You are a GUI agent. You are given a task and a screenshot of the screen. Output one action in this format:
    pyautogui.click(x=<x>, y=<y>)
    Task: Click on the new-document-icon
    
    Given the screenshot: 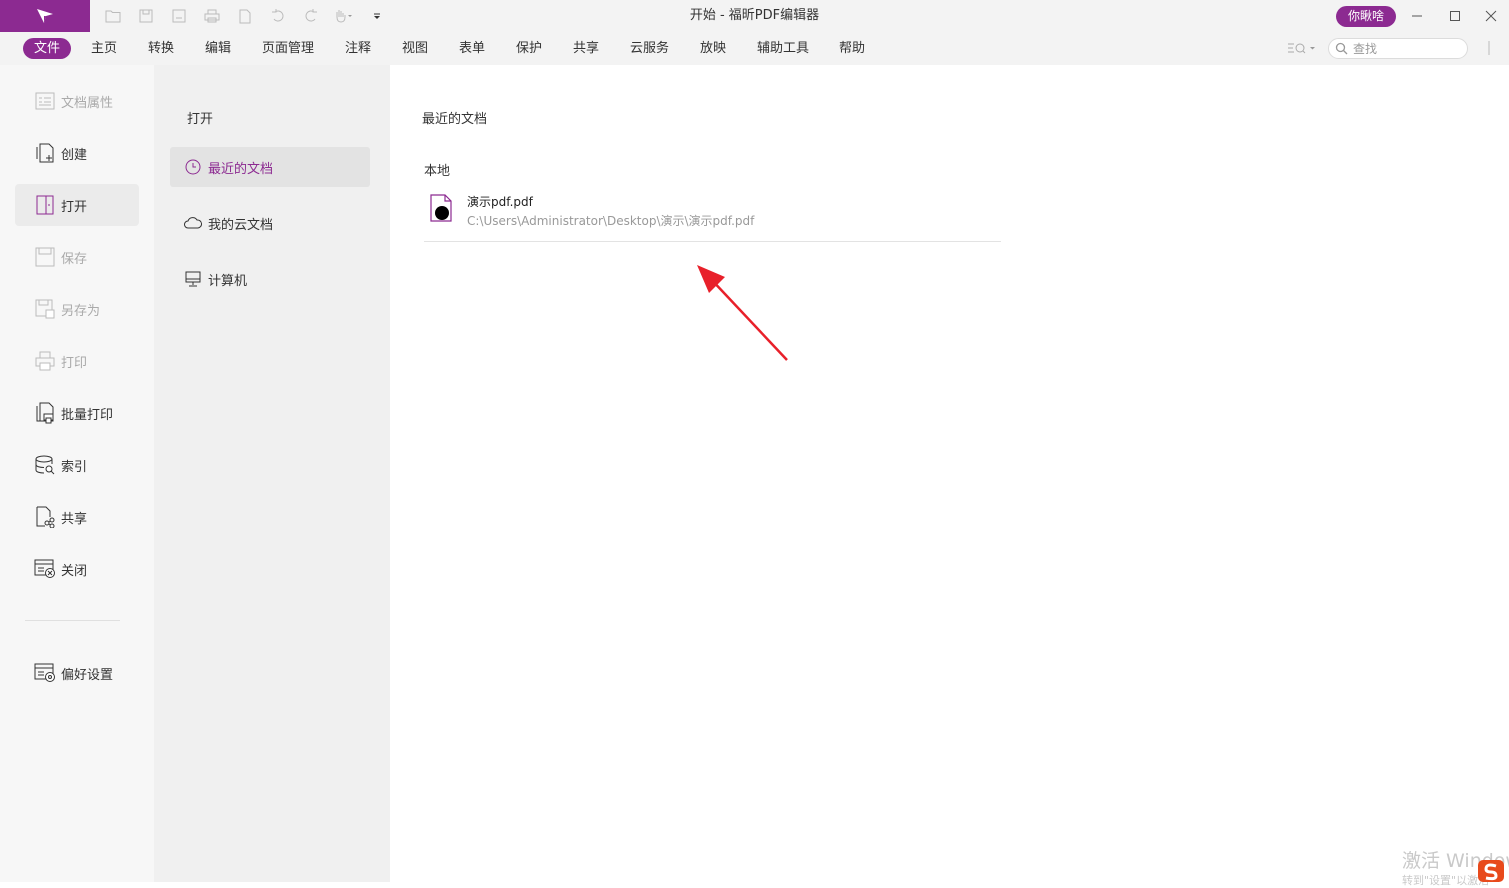 What is the action you would take?
    pyautogui.click(x=244, y=16)
    